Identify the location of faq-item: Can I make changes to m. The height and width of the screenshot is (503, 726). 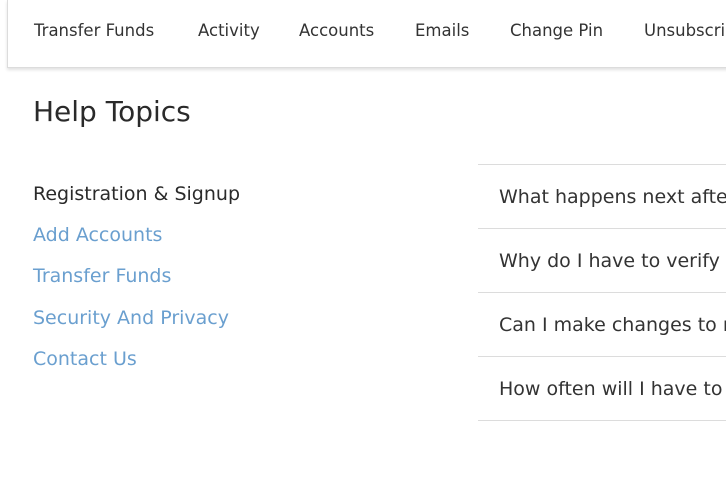
(602, 325).